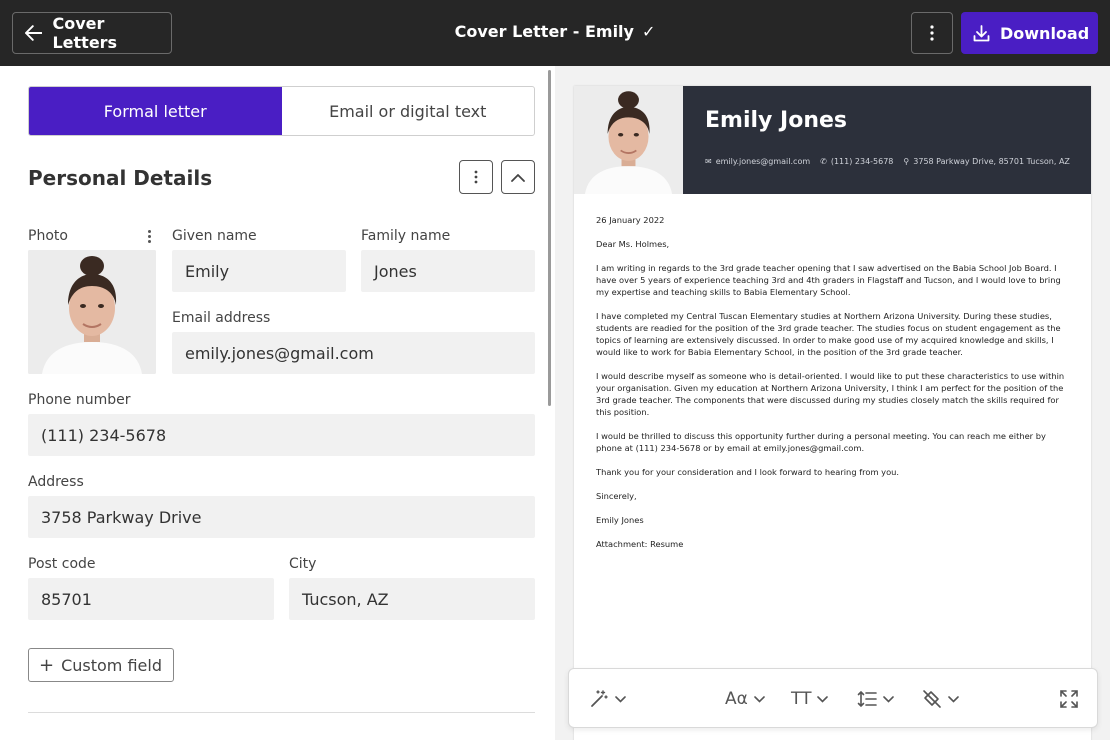  What do you see at coordinates (353, 353) in the screenshot?
I see `email-input: emily.jones@gmail.com` at bounding box center [353, 353].